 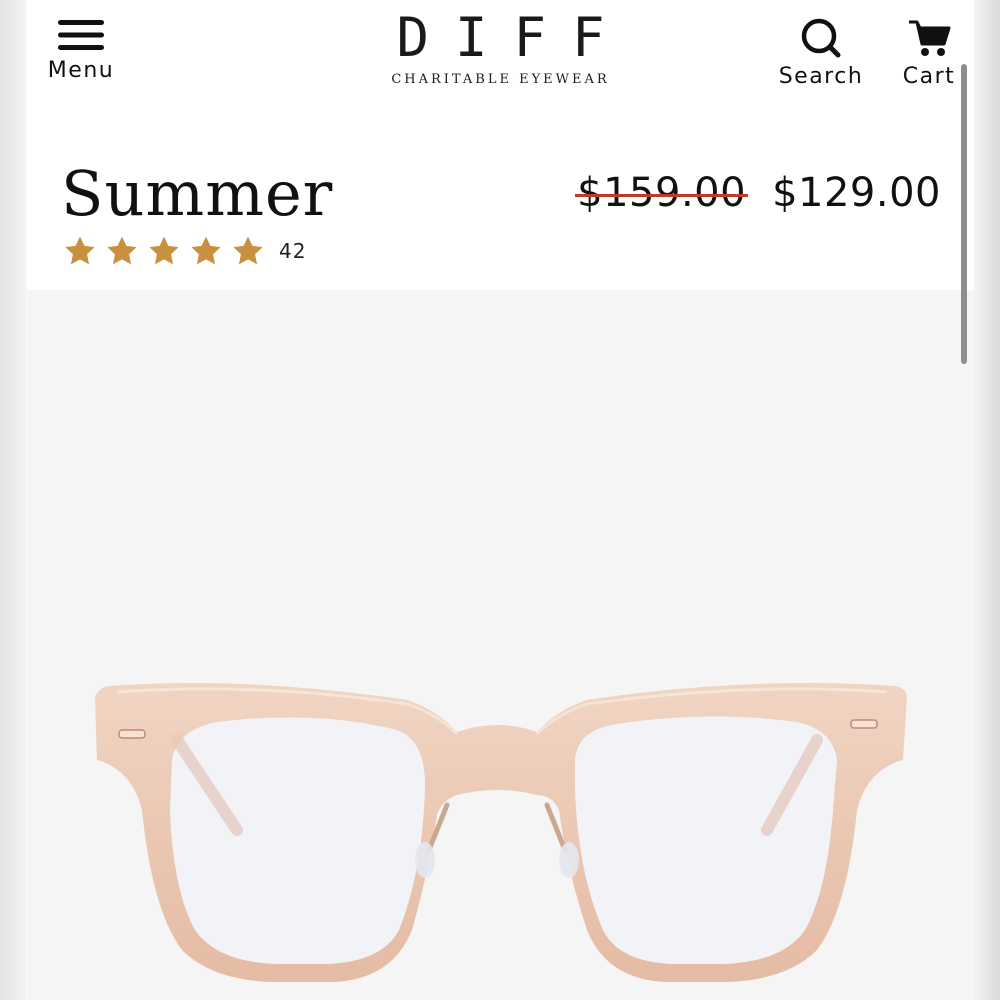 I want to click on search-button: Search, so click(x=821, y=53).